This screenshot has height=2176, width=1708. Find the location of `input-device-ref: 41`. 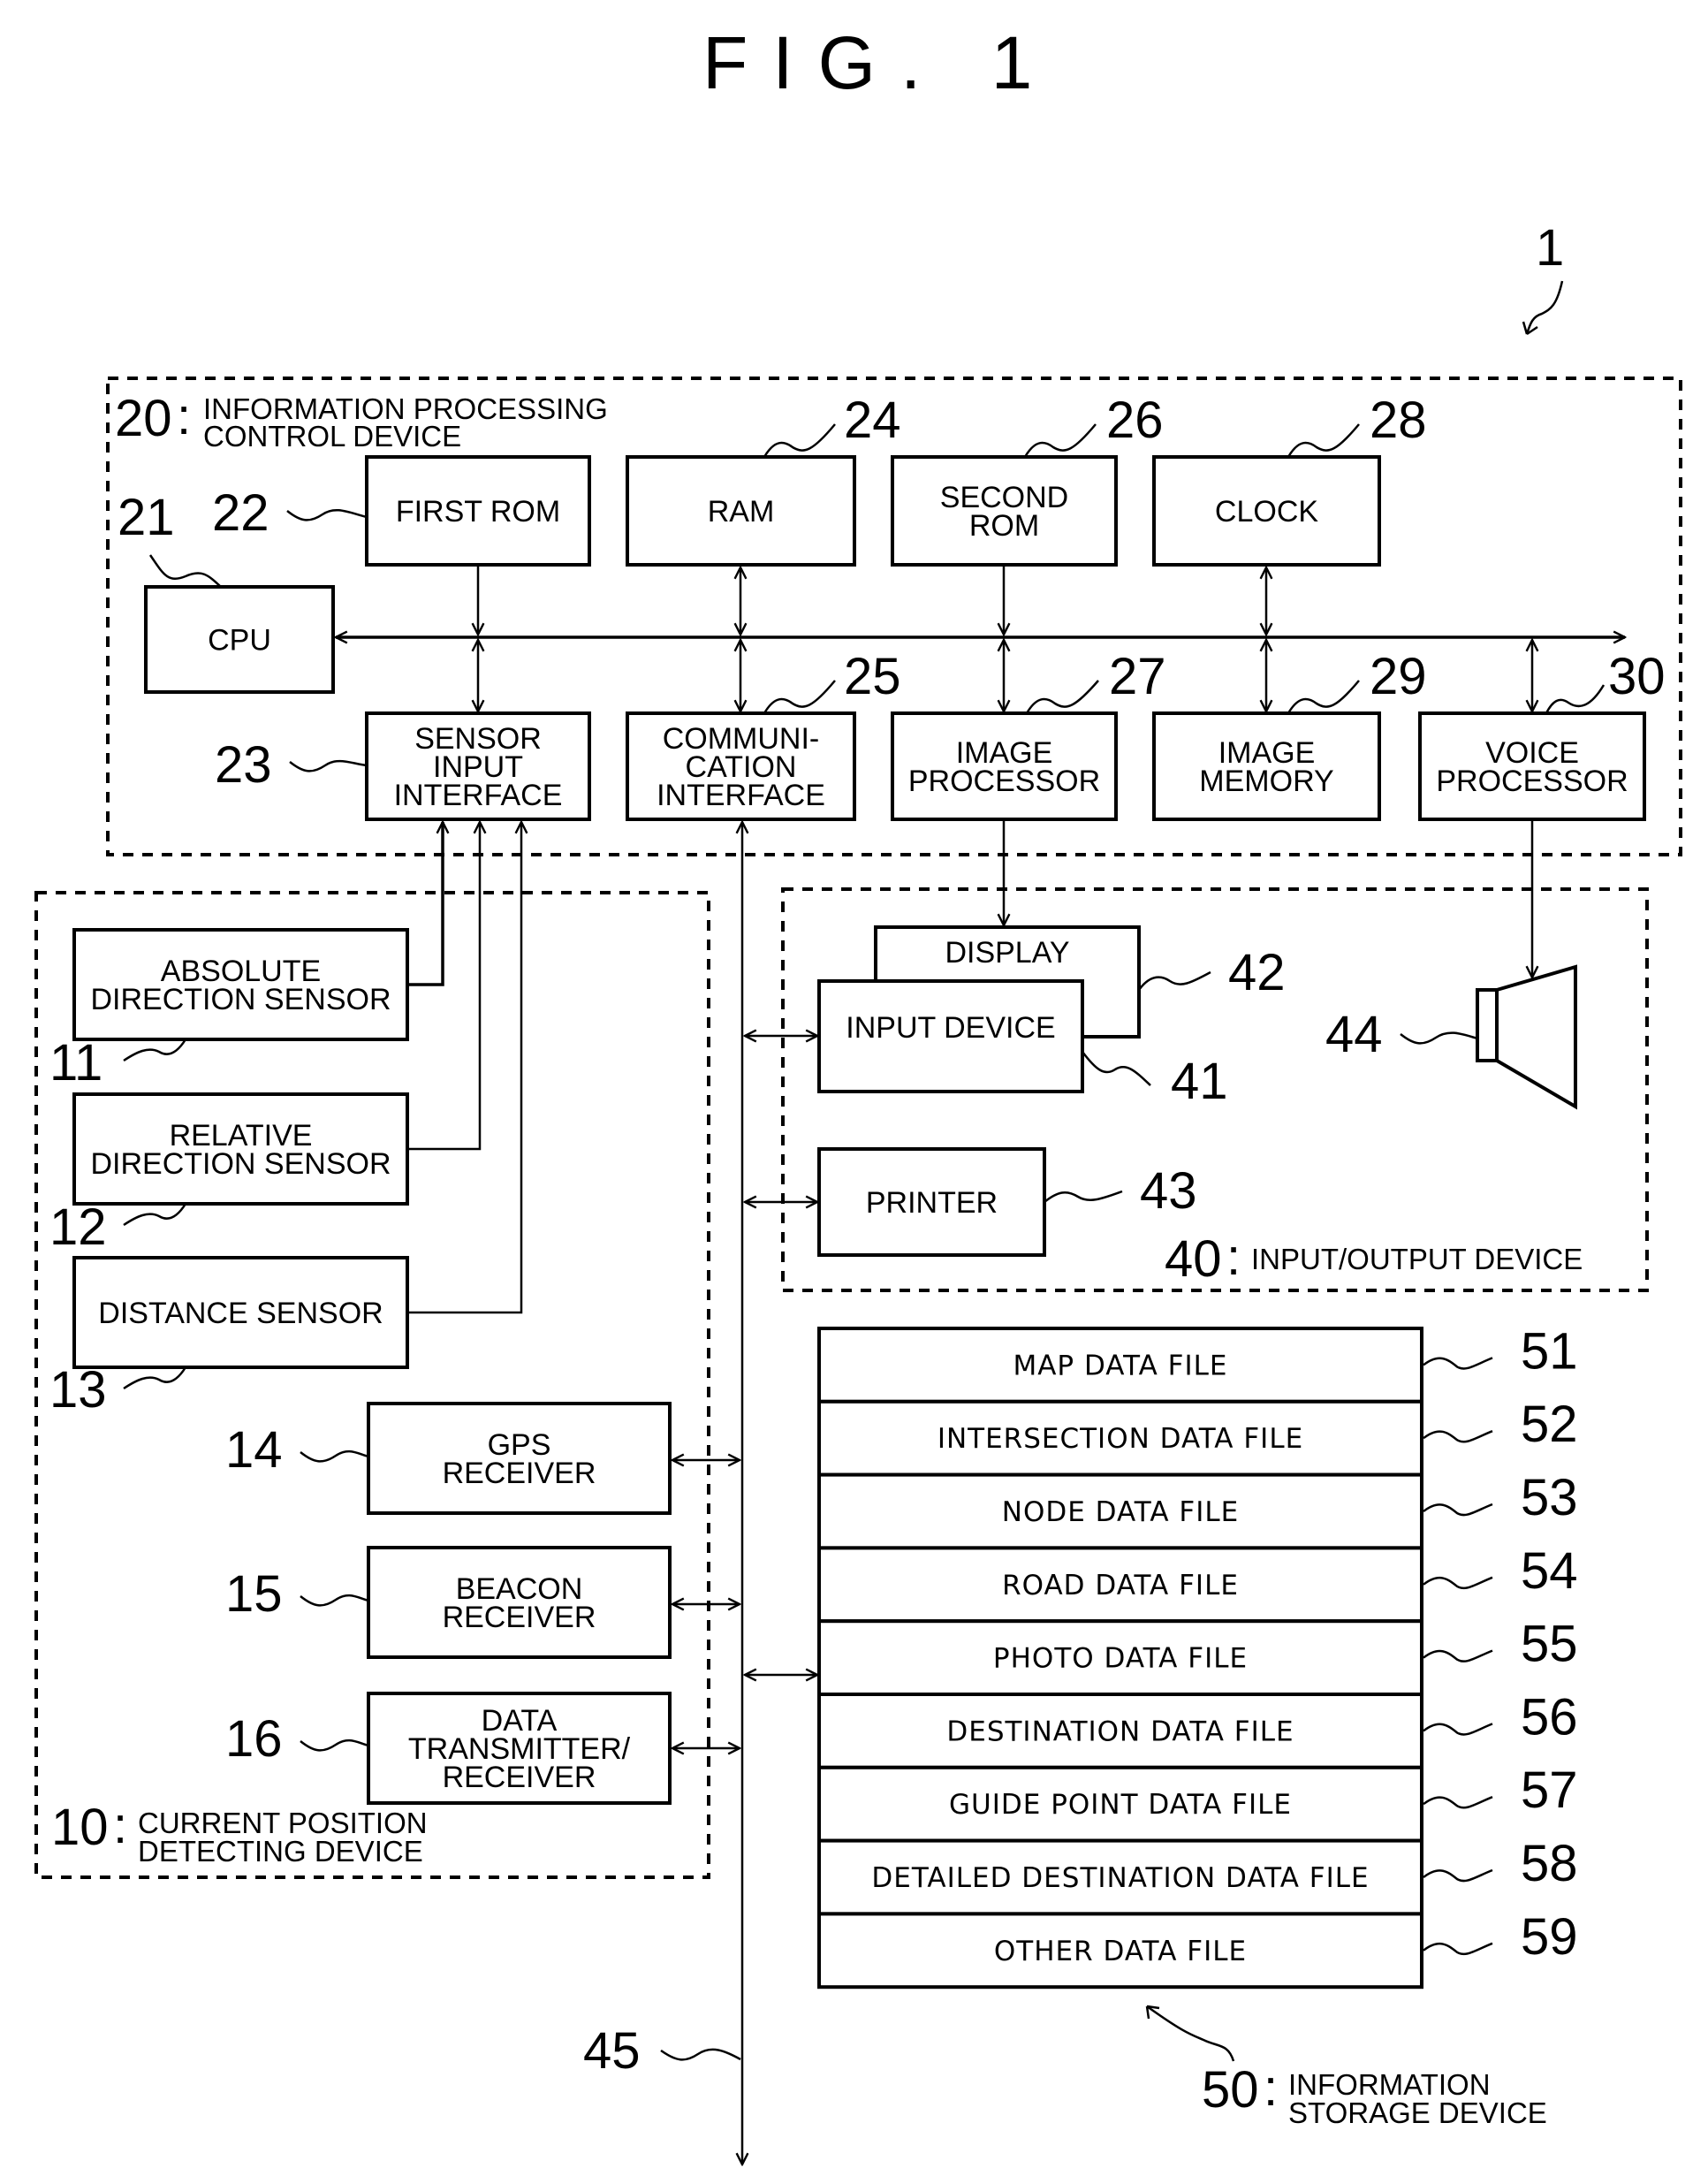

input-device-ref: 41 is located at coordinates (1155, 1080).